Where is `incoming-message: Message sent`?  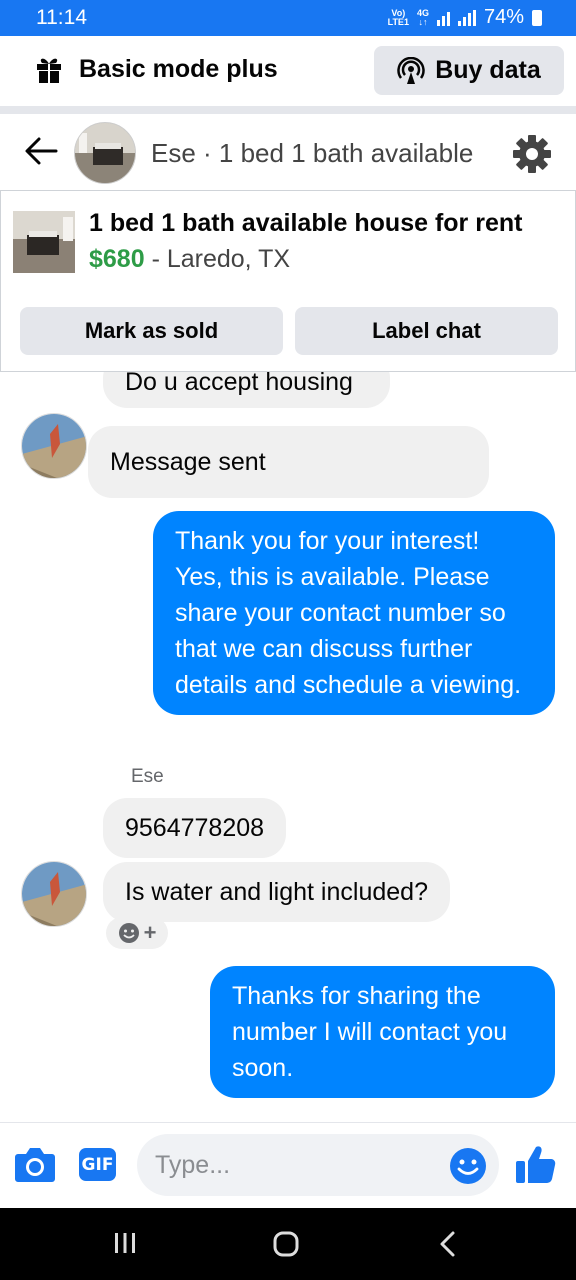
incoming-message: Message sent is located at coordinates (288, 462).